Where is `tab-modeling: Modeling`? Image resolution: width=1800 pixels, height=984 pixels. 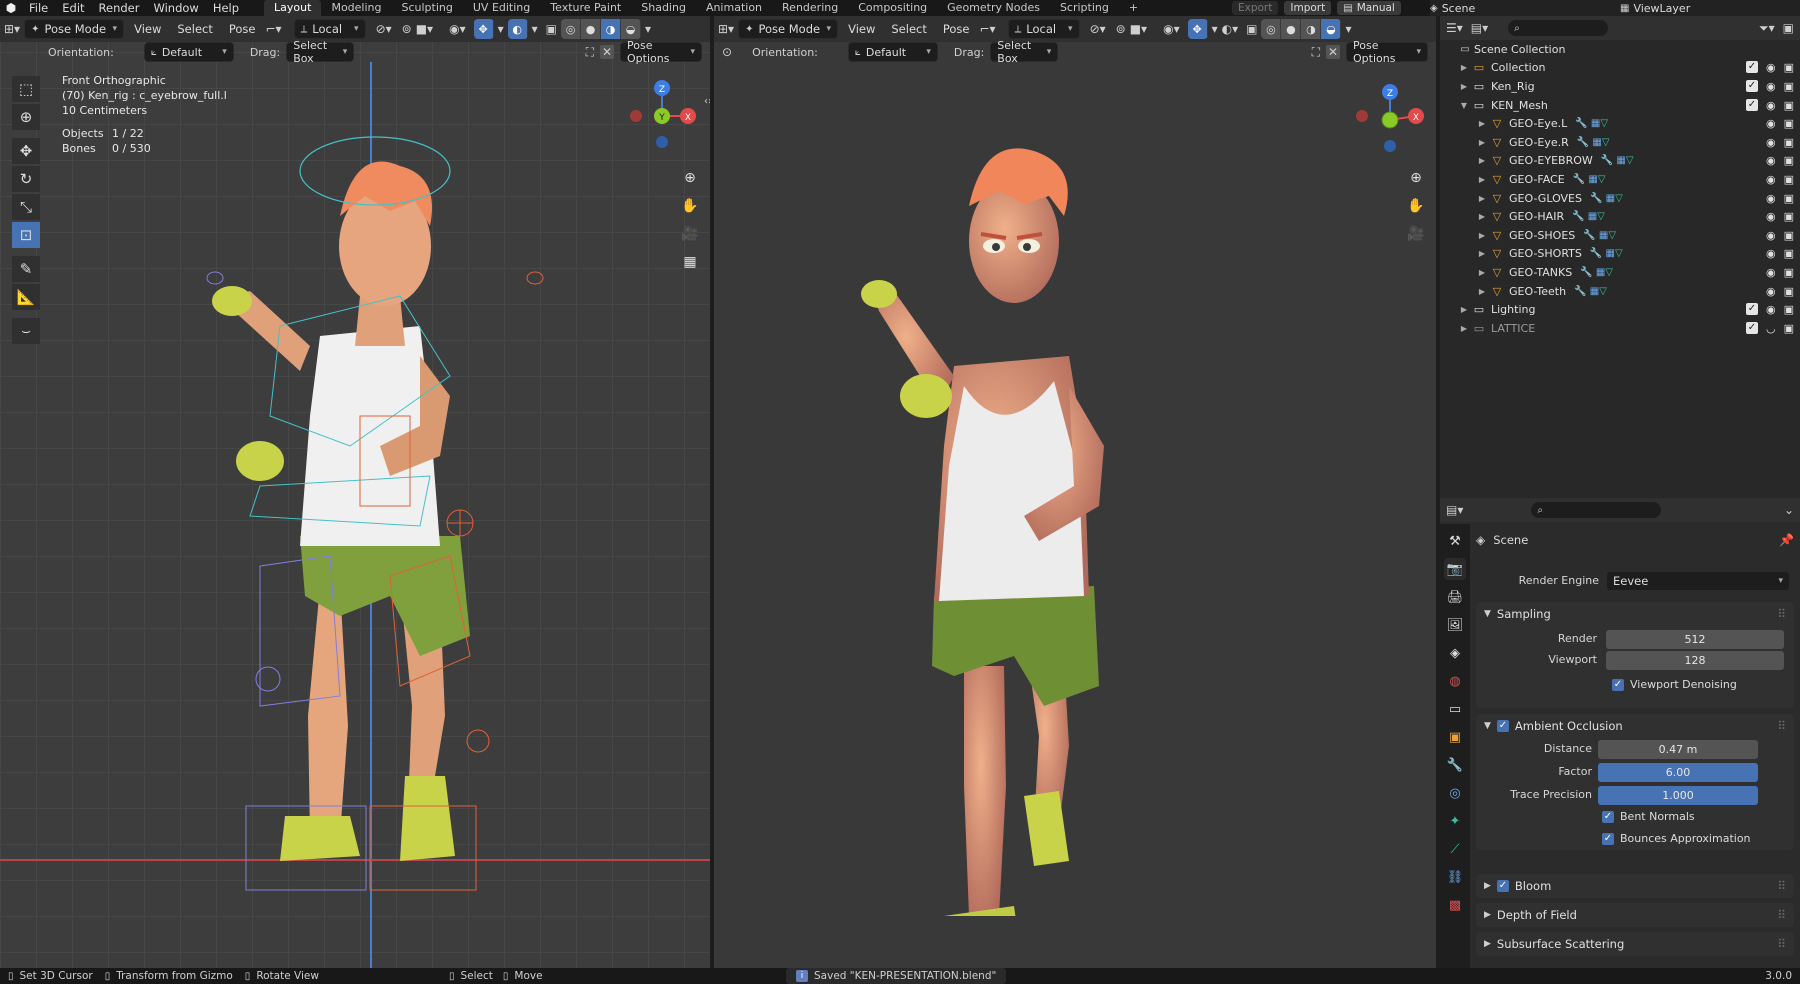
tab-modeling: Modeling is located at coordinates (356, 8).